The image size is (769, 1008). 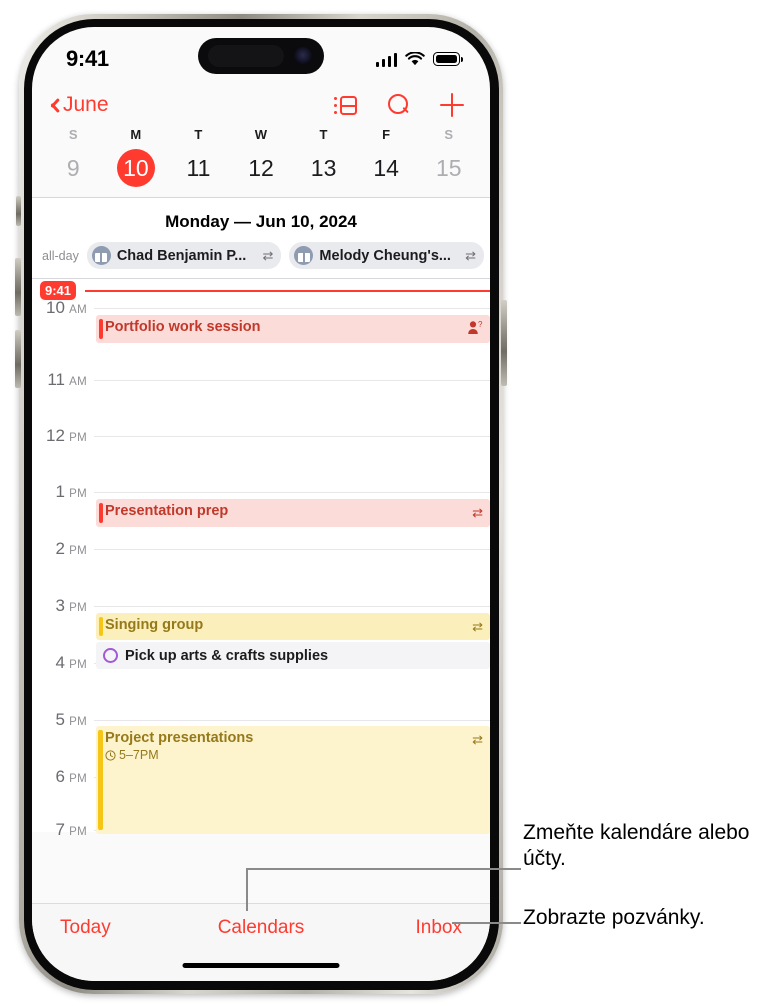 I want to click on status-time: 9:41, so click(x=87, y=58).